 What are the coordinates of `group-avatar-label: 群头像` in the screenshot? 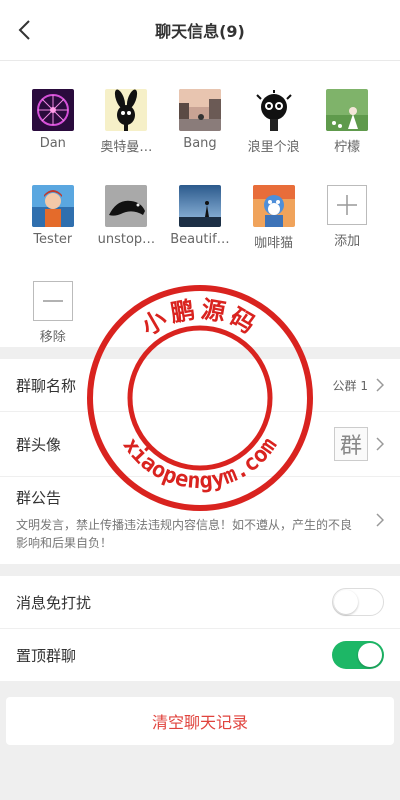 It's located at (39, 444).